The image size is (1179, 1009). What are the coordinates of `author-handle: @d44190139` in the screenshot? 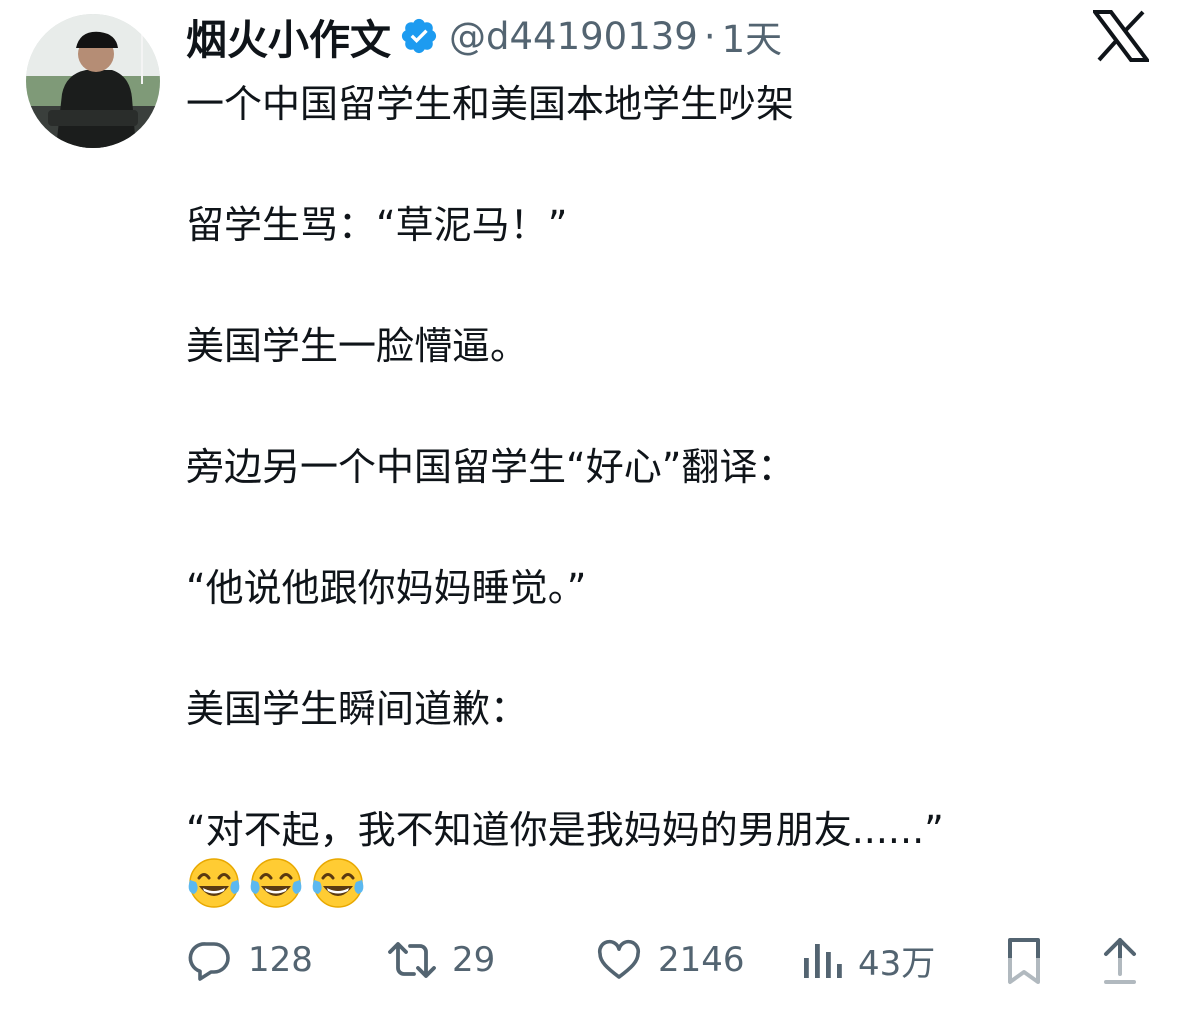 It's located at (573, 36).